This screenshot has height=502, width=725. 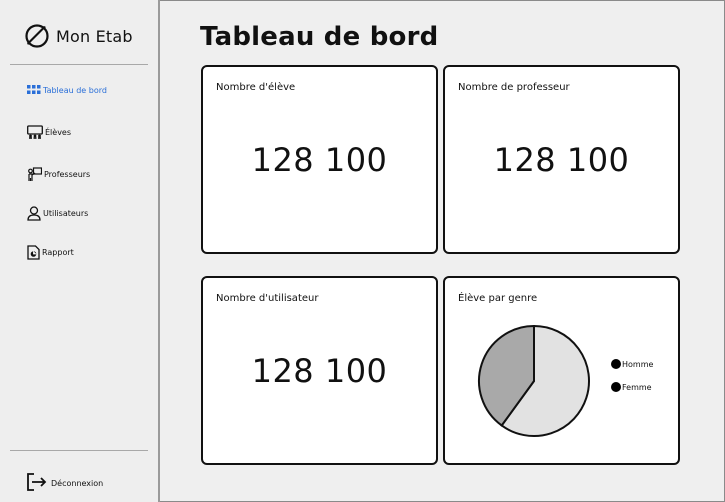 I want to click on user-icon, so click(x=34, y=213).